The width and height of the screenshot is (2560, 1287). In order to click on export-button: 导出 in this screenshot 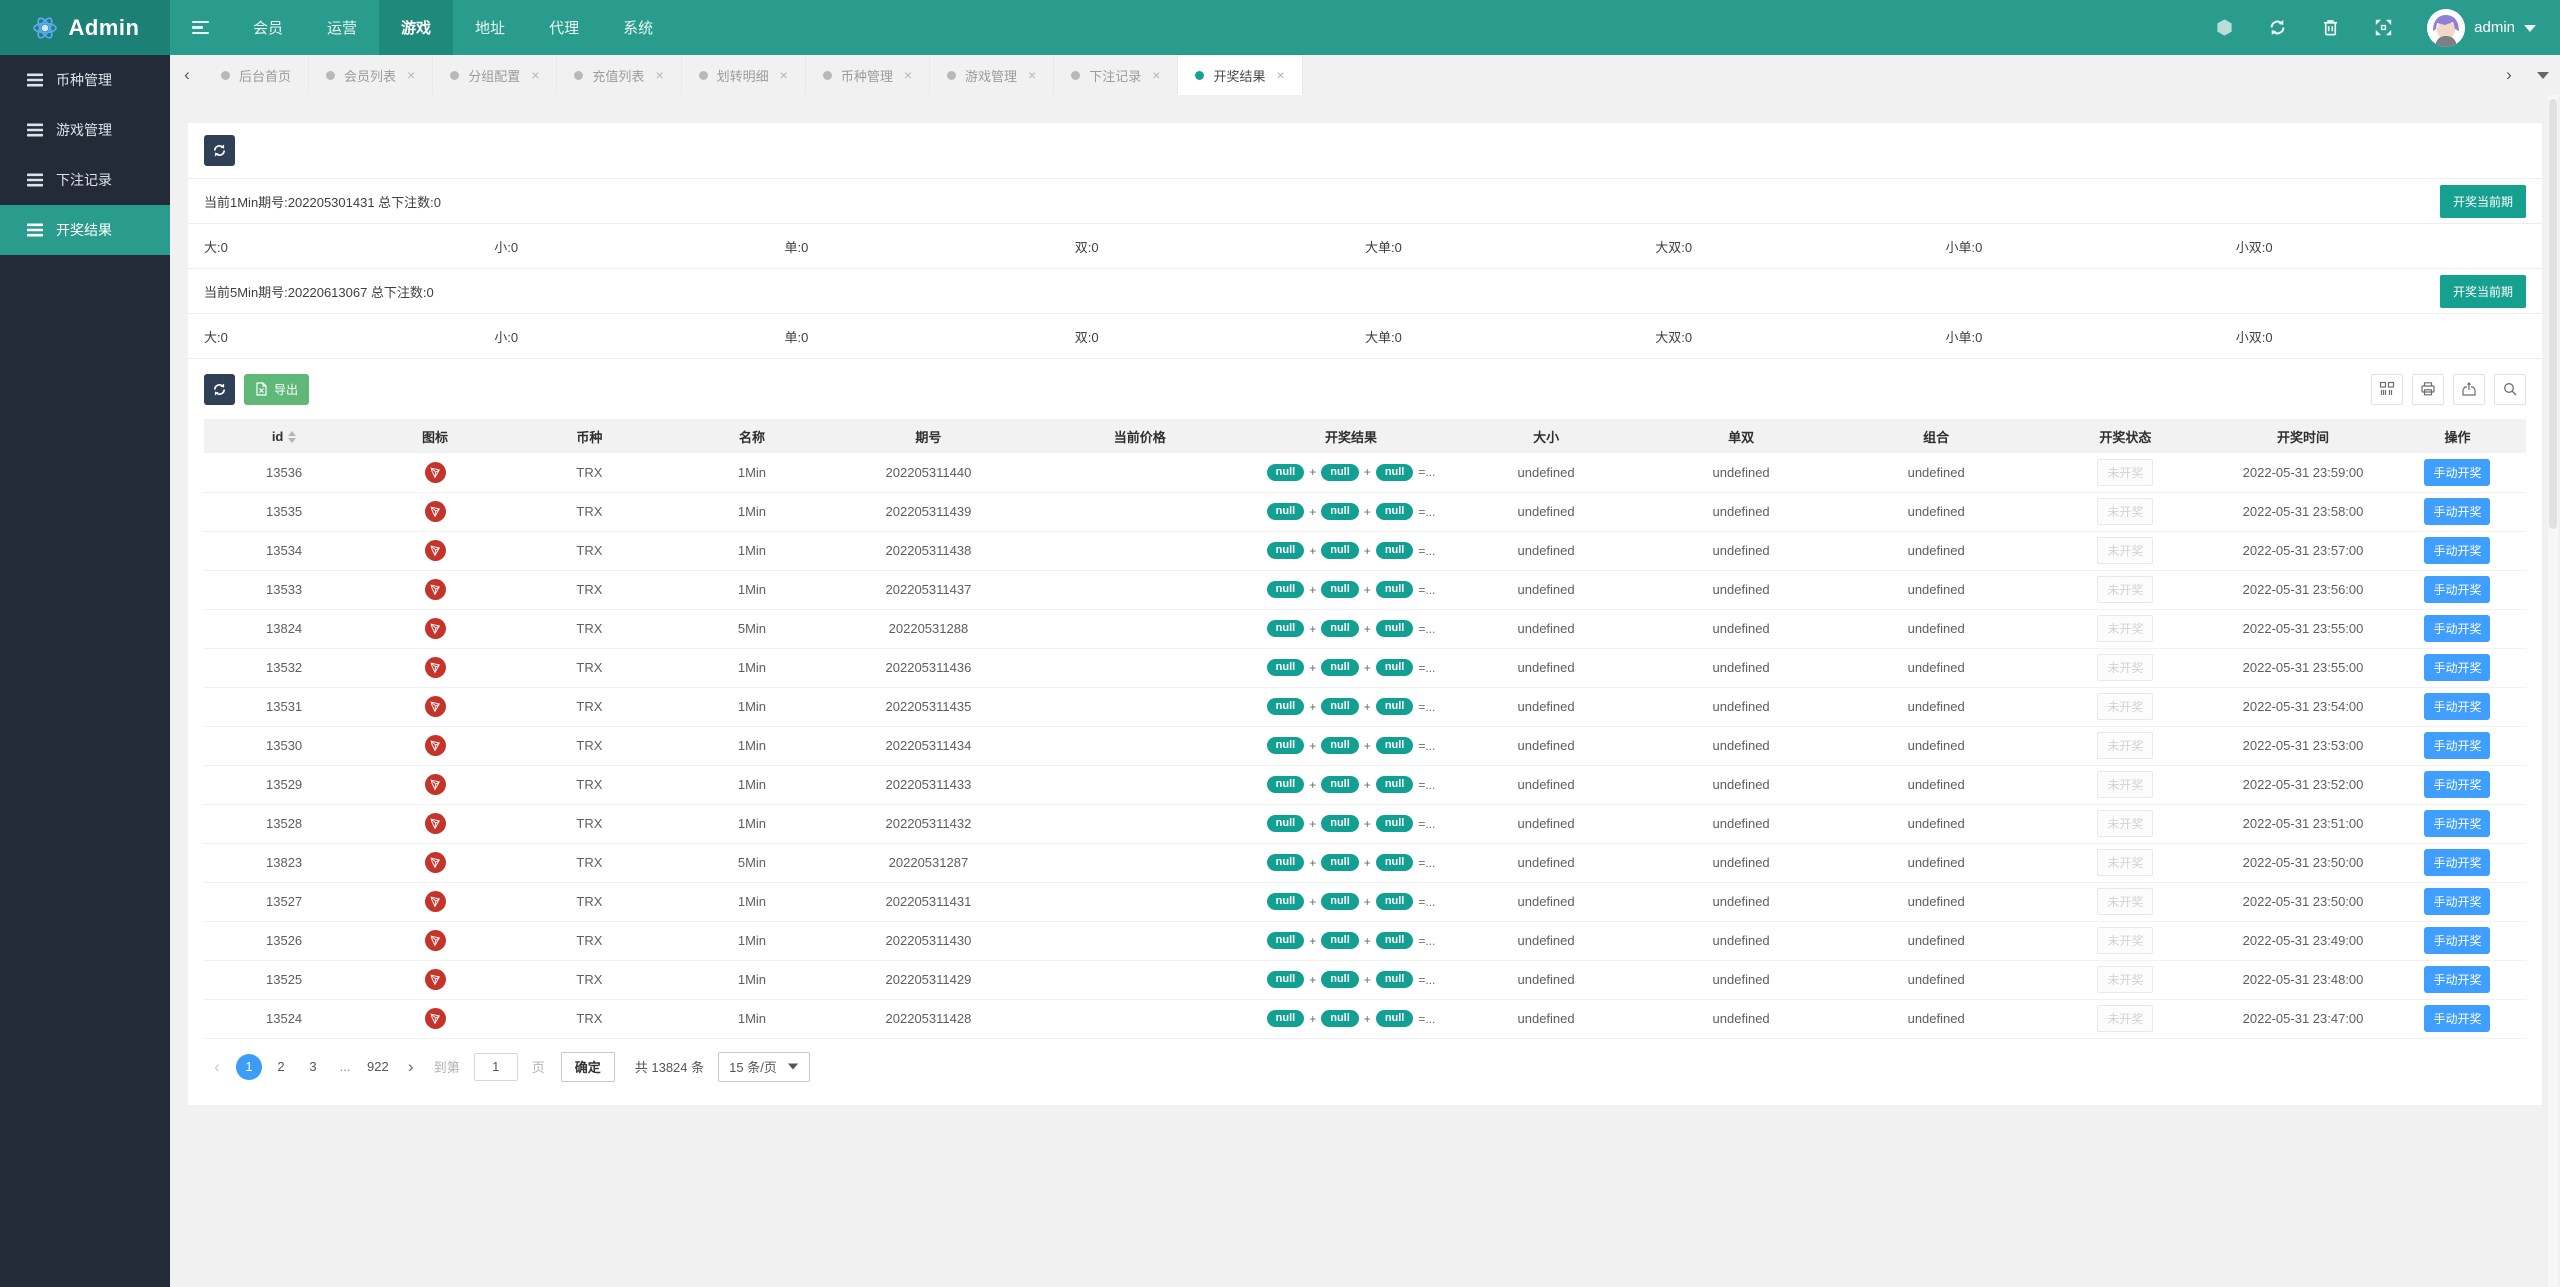, I will do `click(277, 389)`.